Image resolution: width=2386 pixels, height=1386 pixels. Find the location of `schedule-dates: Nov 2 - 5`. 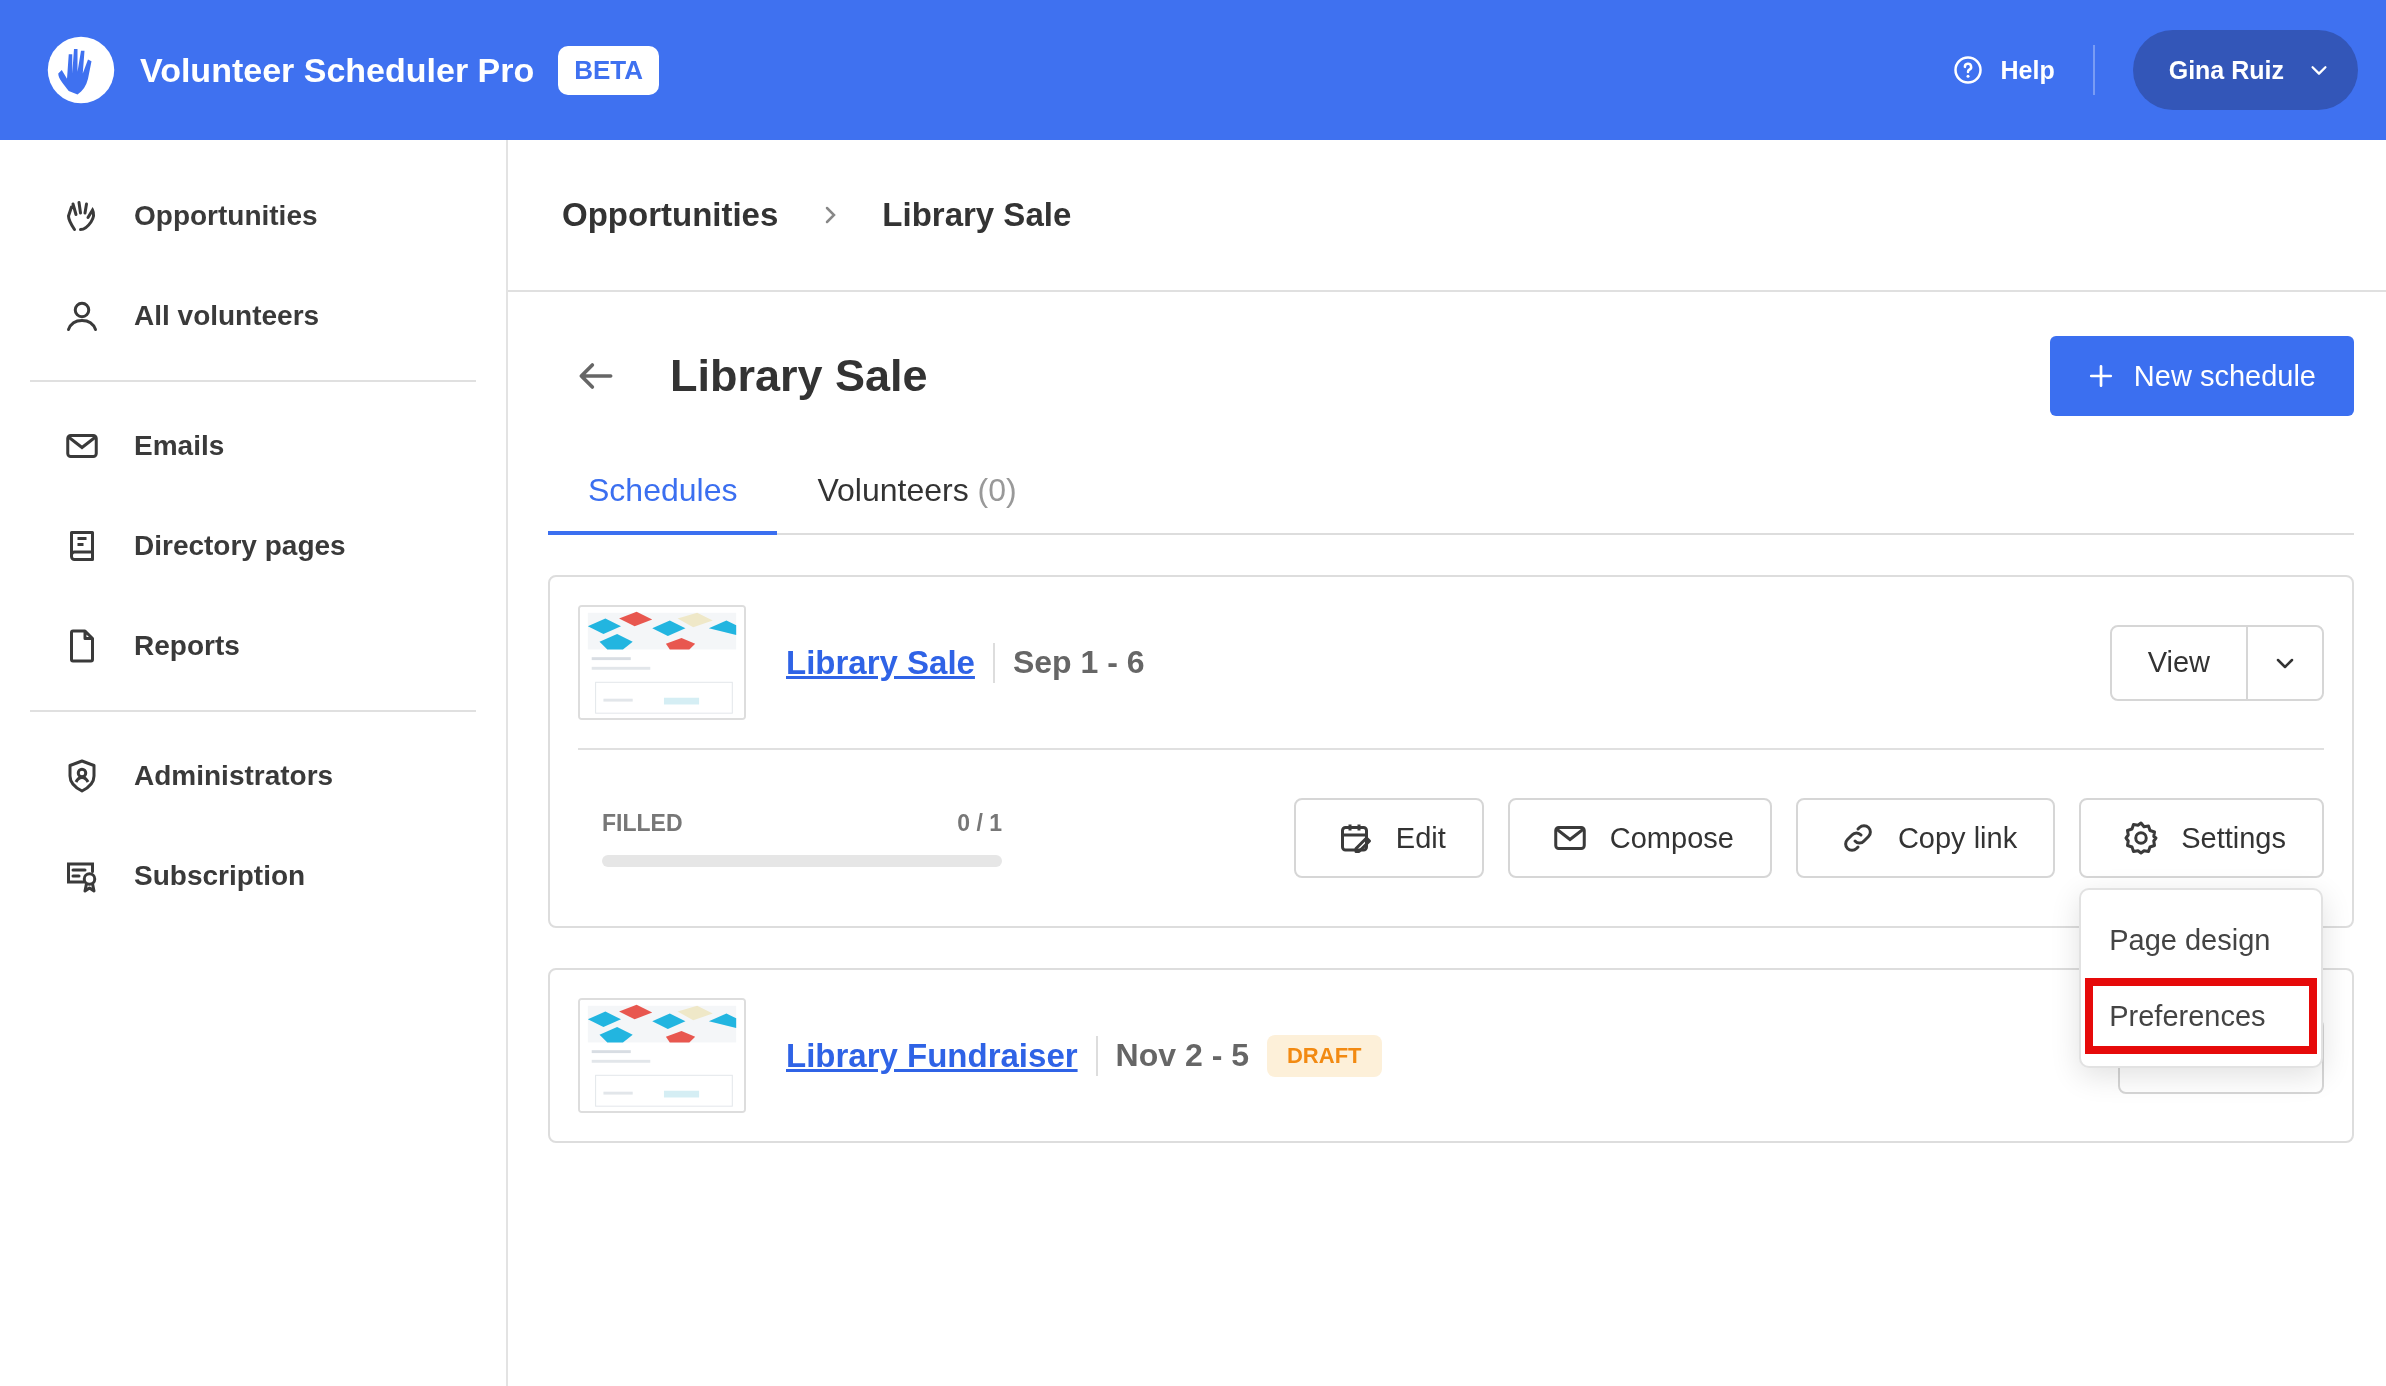

schedule-dates: Nov 2 - 5 is located at coordinates (1182, 1055).